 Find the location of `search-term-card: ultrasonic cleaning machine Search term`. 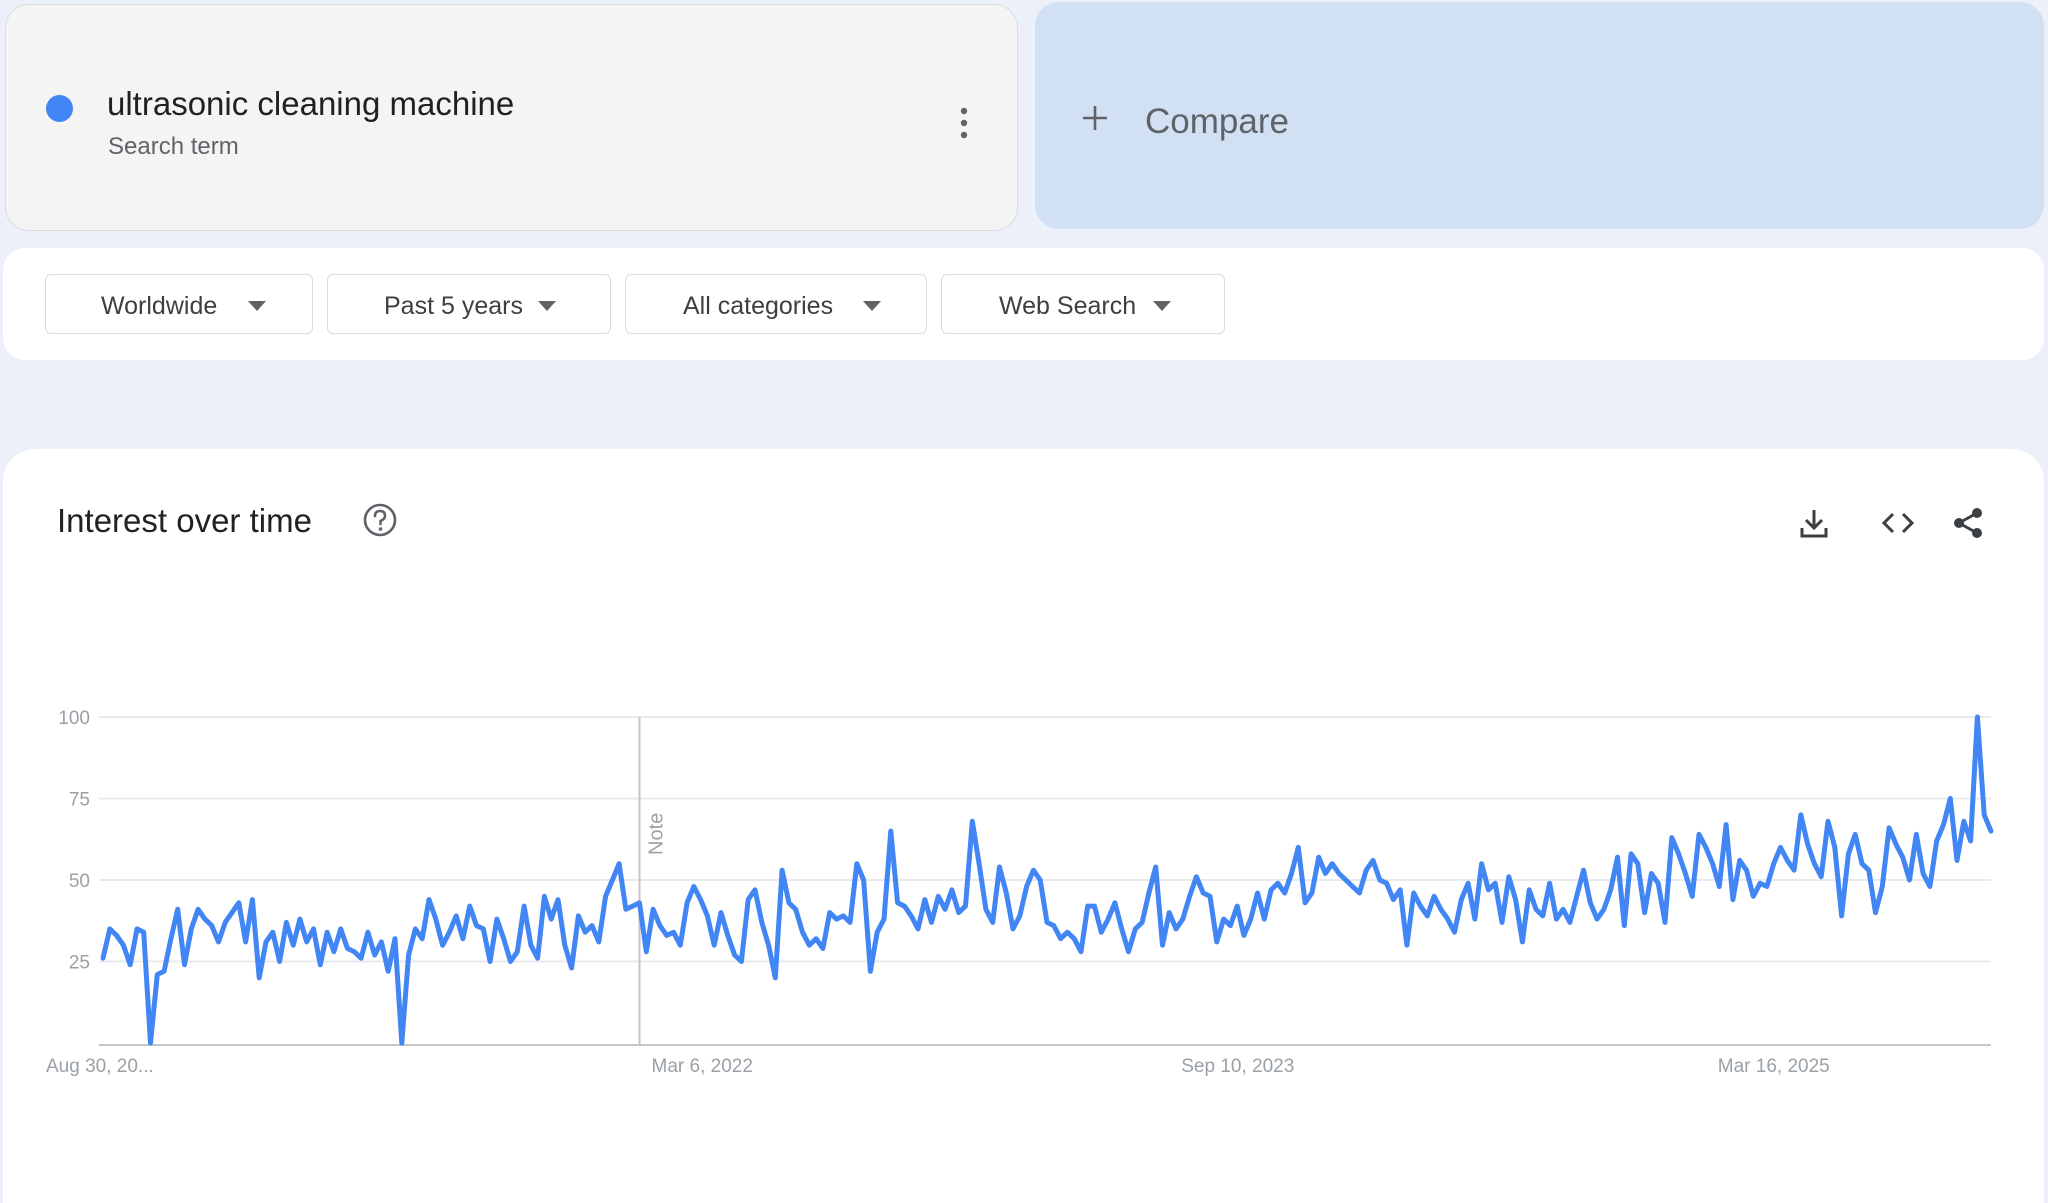

search-term-card: ultrasonic cleaning machine Search term is located at coordinates (511, 117).